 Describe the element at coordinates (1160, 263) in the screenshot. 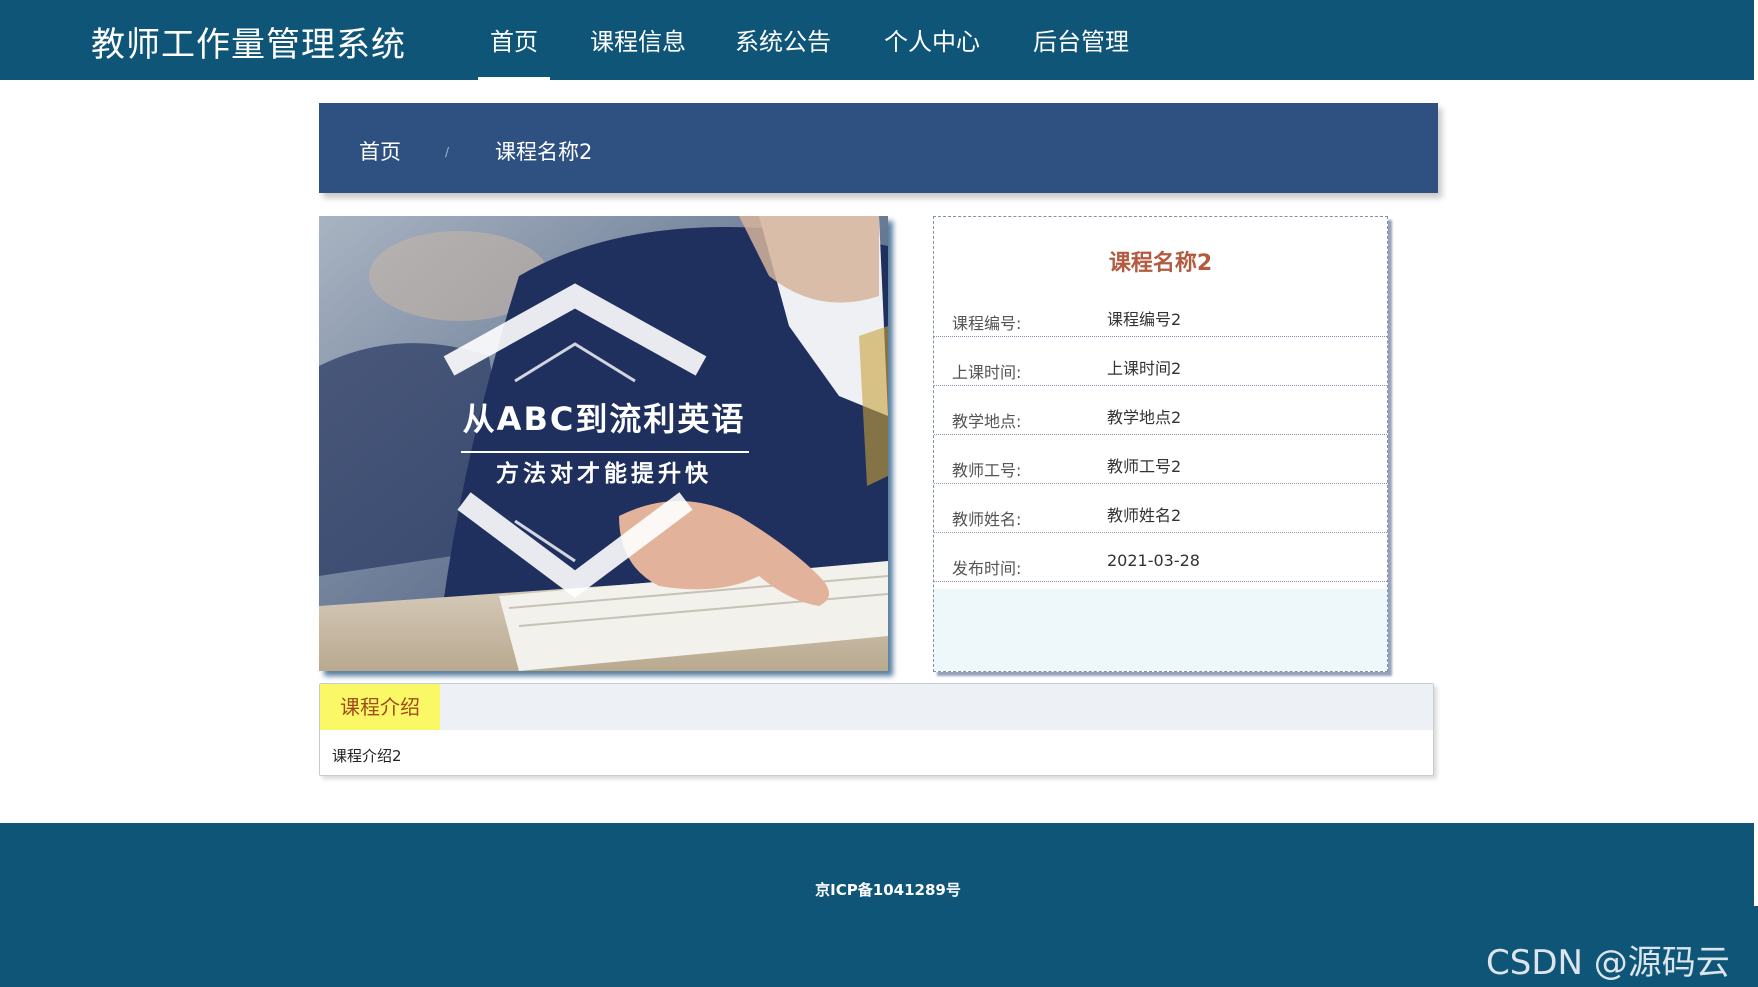

I see `course-title: 课程名称2` at that location.